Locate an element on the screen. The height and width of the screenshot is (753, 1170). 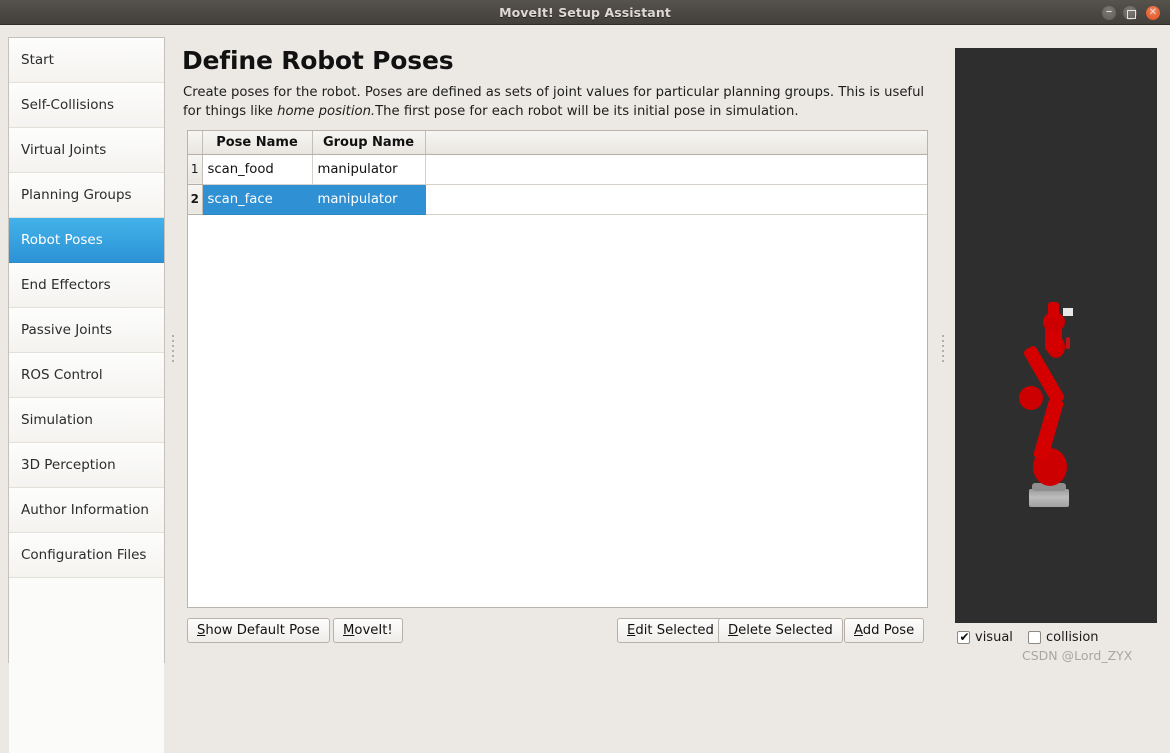
sidebar-item-label: End Effectors is located at coordinates (66, 285).